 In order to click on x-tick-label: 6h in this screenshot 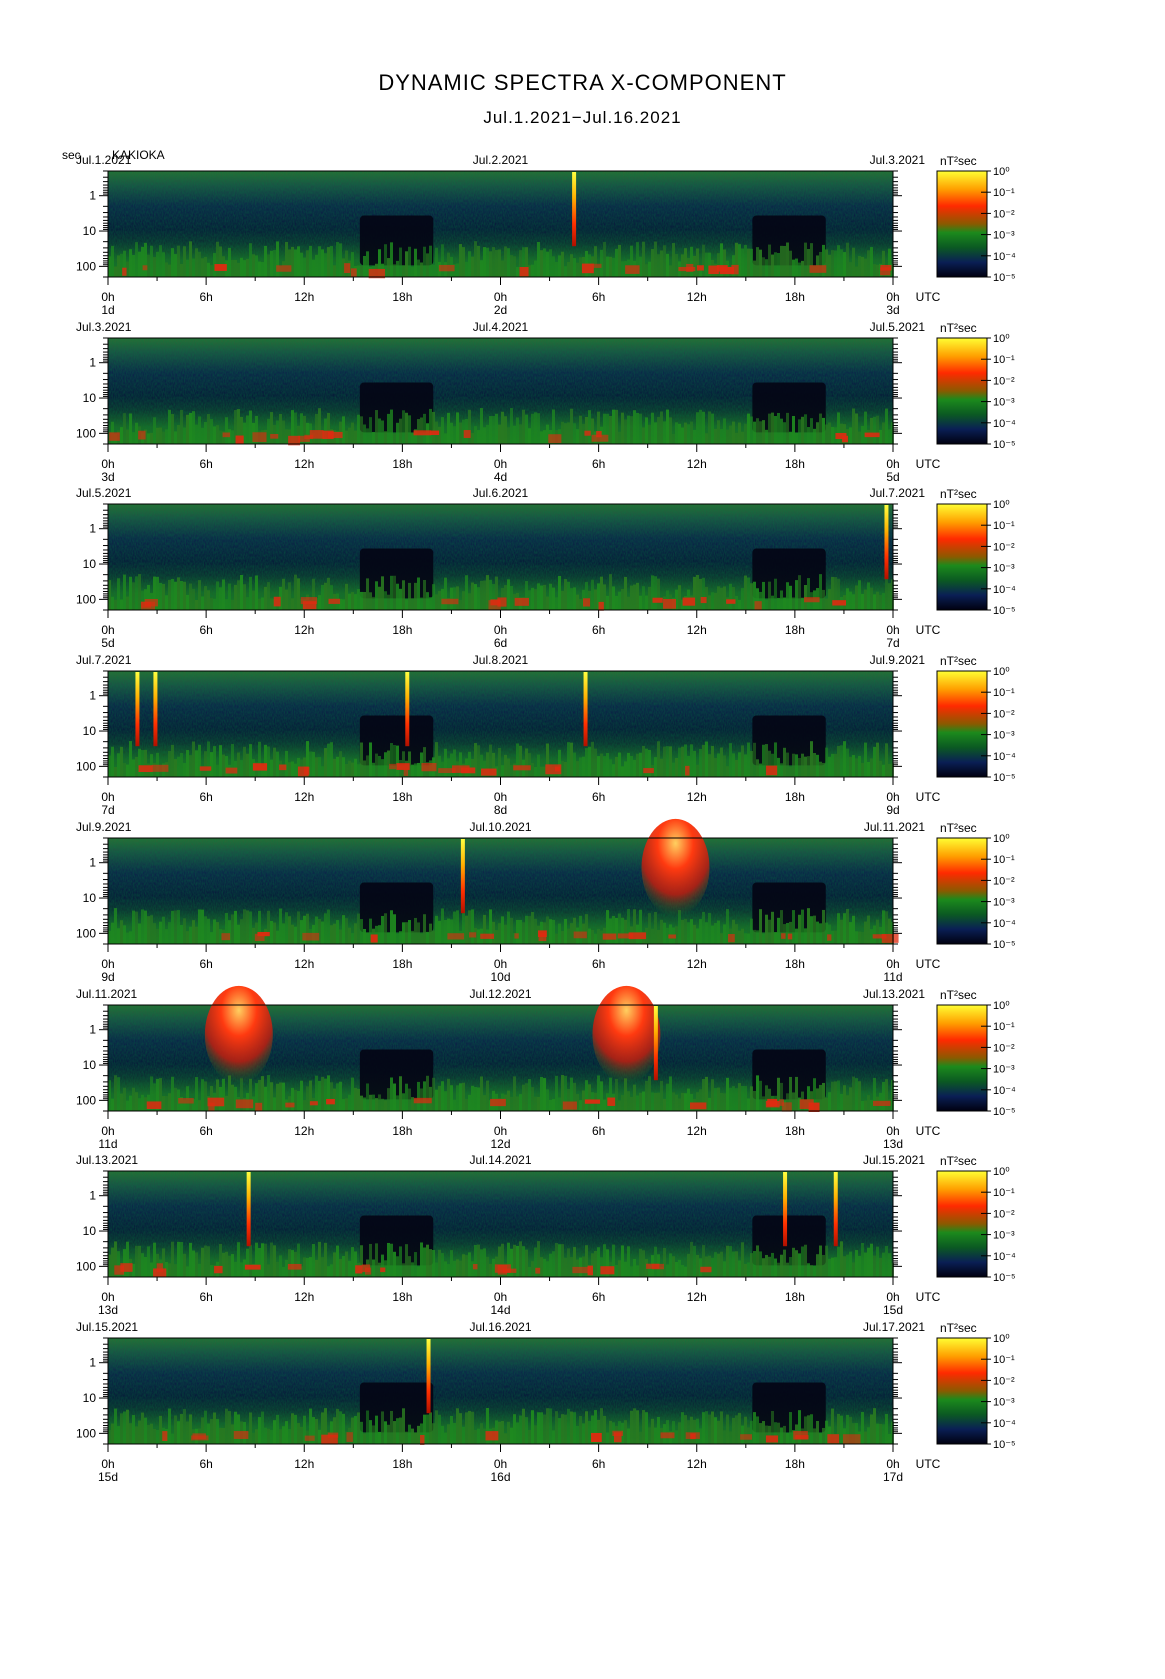, I will do `click(598, 297)`.